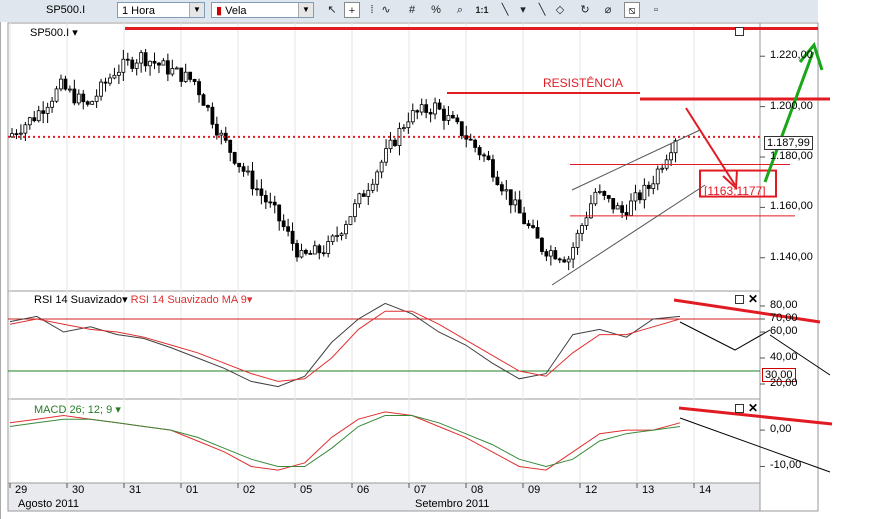 The image size is (870, 519). I want to click on x-tick-label: 30, so click(78, 490).